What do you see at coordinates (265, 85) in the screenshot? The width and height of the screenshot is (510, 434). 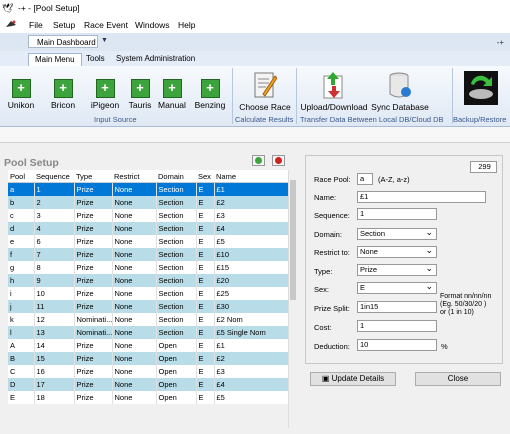 I see `clipboard-pencil-icon` at bounding box center [265, 85].